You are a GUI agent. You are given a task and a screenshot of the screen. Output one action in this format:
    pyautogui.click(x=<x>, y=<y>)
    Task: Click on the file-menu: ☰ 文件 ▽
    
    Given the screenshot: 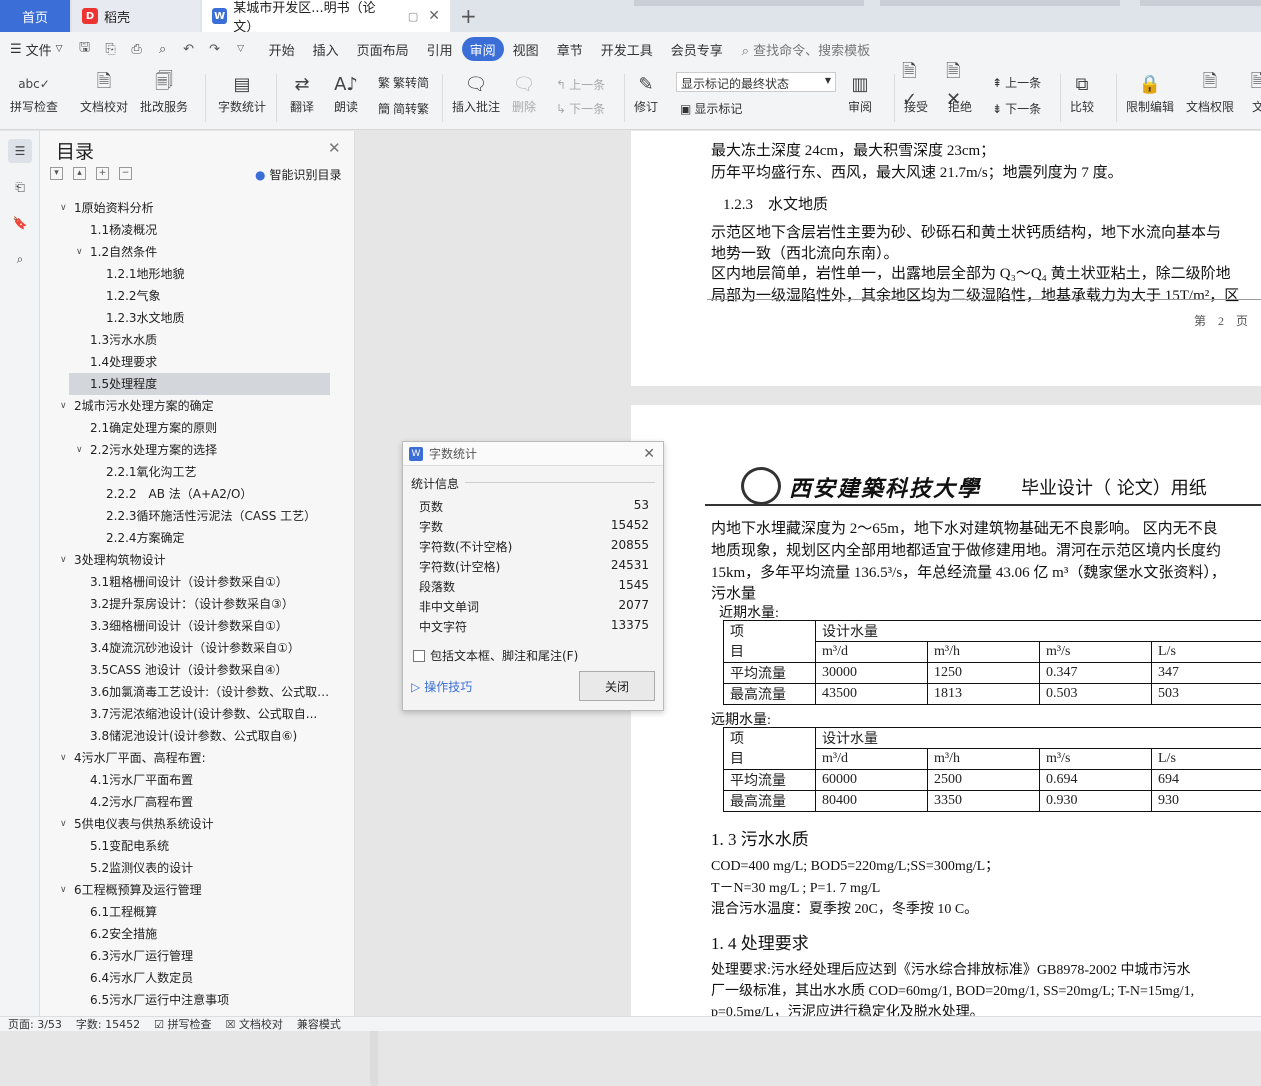 What is the action you would take?
    pyautogui.click(x=36, y=49)
    